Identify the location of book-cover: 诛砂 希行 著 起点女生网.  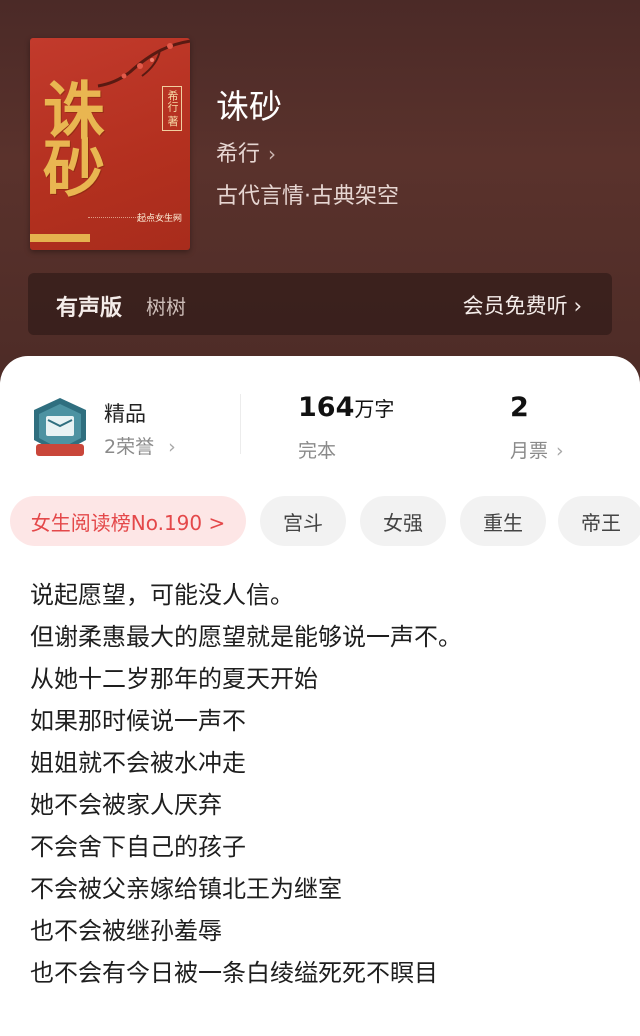
(110, 144).